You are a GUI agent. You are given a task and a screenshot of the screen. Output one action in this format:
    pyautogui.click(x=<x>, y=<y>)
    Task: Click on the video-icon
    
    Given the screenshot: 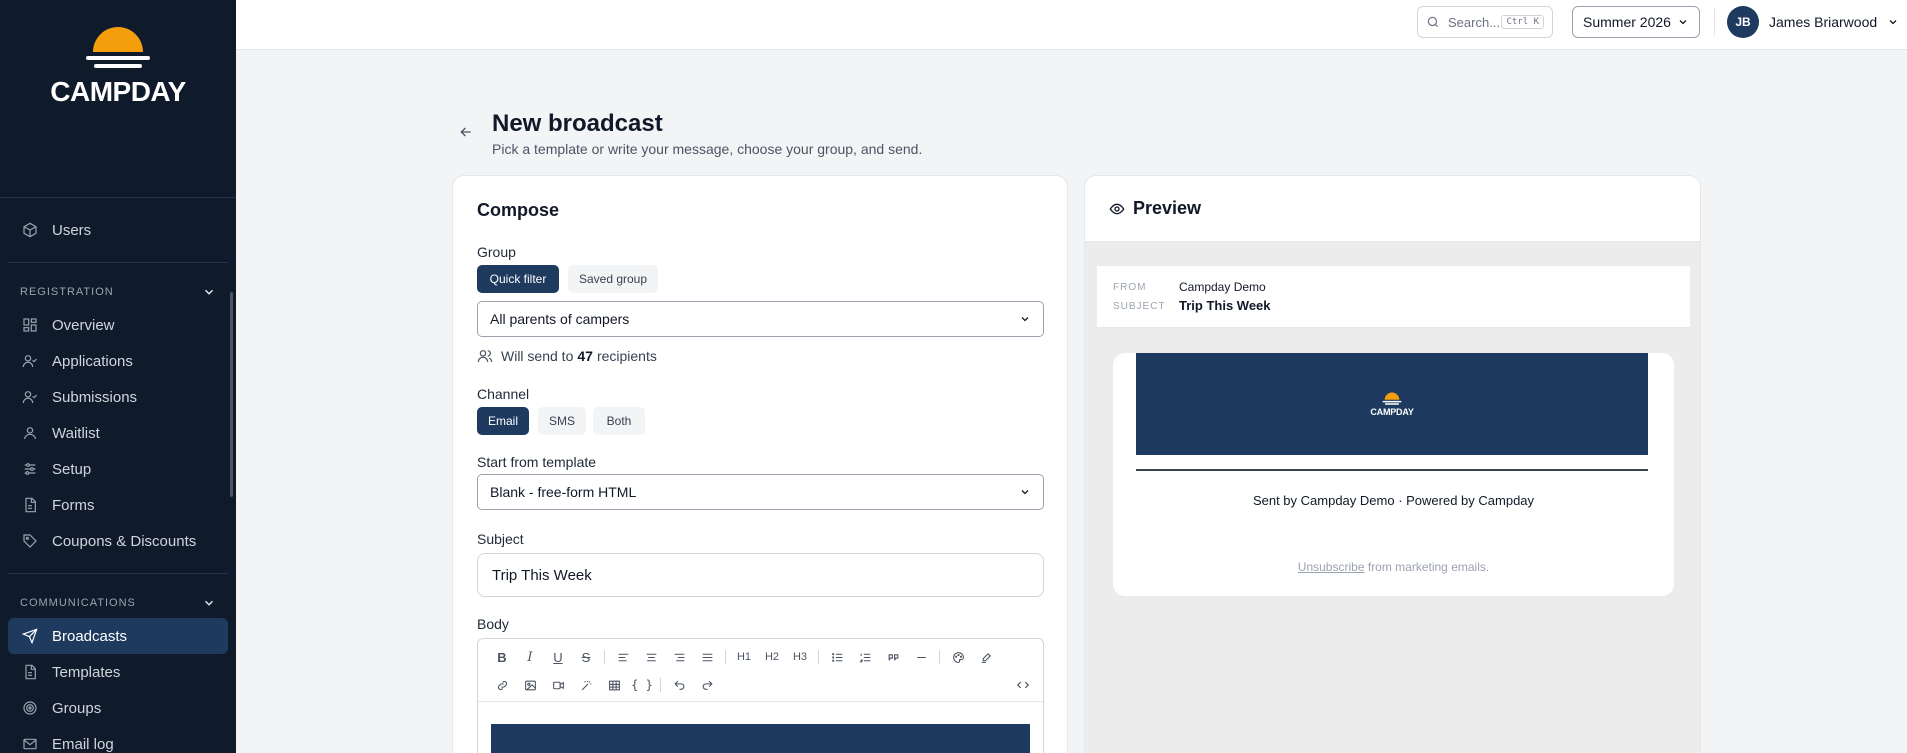 What is the action you would take?
    pyautogui.click(x=558, y=685)
    